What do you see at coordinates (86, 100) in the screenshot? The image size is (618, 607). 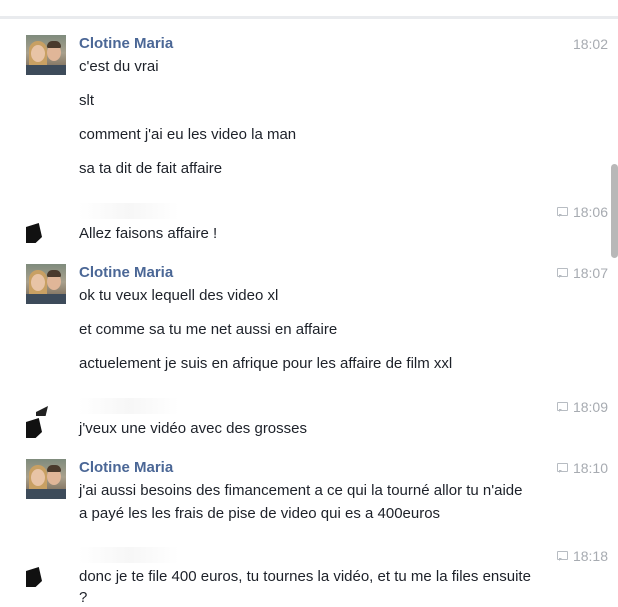 I see `message-text: slt` at bounding box center [86, 100].